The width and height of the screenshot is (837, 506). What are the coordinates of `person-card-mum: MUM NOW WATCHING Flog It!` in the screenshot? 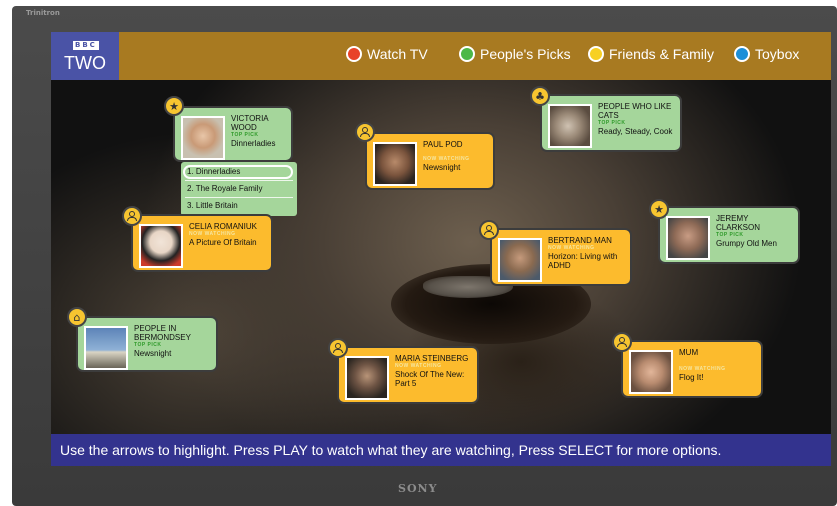 It's located at (692, 369).